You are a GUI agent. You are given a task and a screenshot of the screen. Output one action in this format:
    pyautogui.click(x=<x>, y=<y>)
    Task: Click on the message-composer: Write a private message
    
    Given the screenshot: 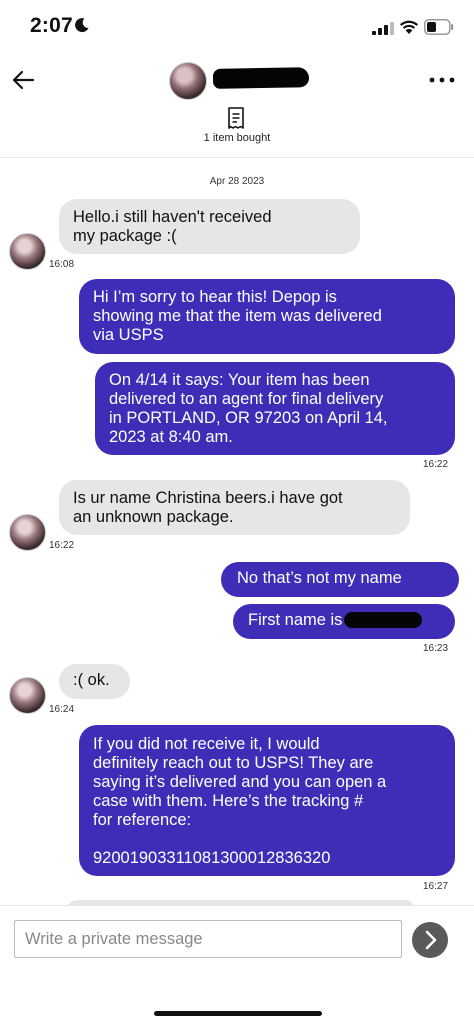 What is the action you would take?
    pyautogui.click(x=237, y=965)
    